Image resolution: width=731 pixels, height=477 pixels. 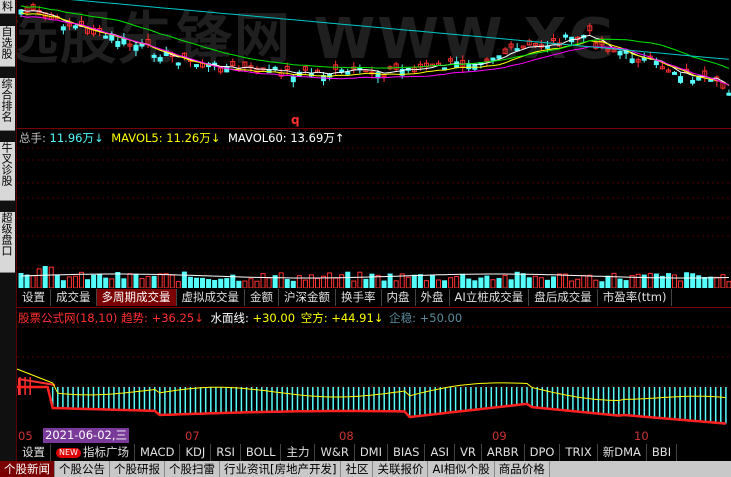 What do you see at coordinates (6, 42) in the screenshot?
I see `sidebar-item-label: 自选股` at bounding box center [6, 42].